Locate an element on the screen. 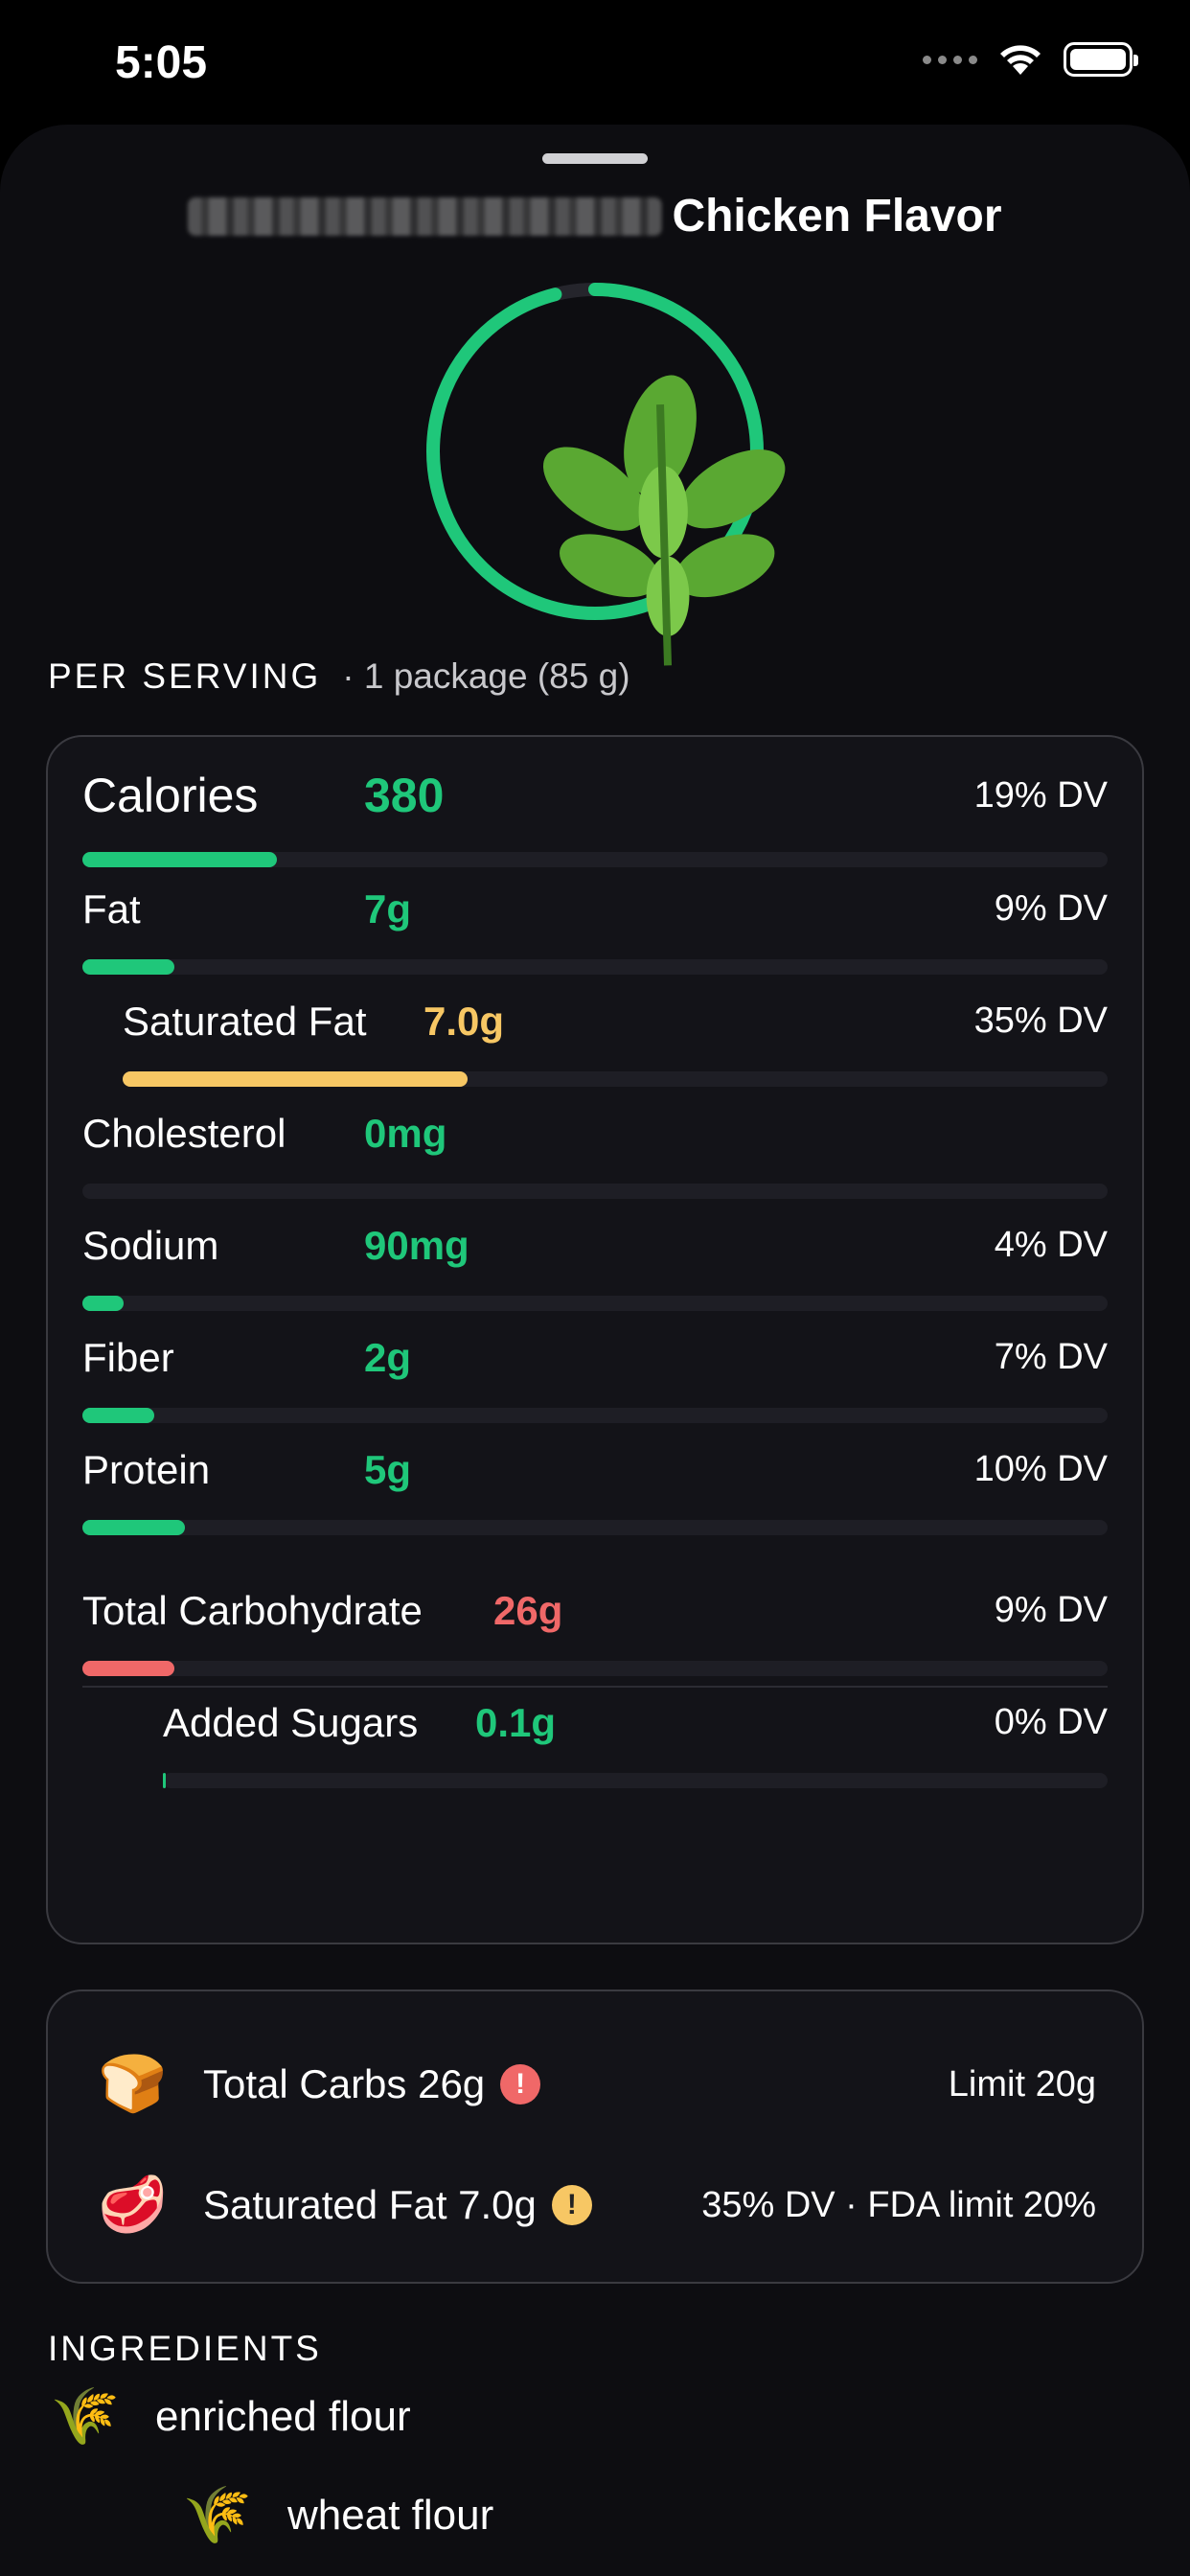 The image size is (1190, 2576). nutrient-value: 0.1g is located at coordinates (516, 1722).